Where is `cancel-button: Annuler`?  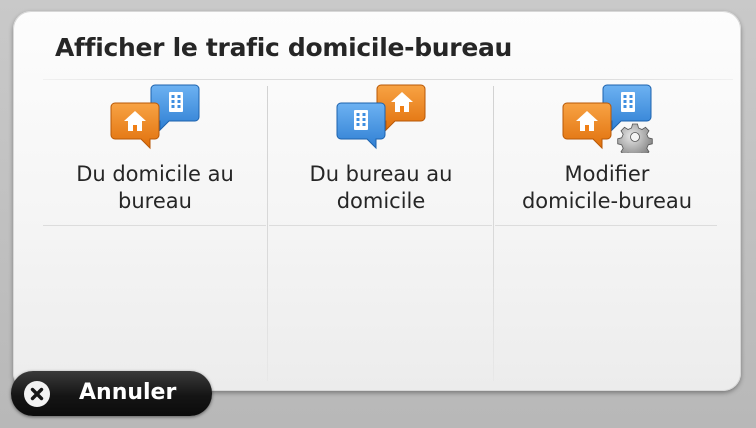 cancel-button: Annuler is located at coordinates (111, 393).